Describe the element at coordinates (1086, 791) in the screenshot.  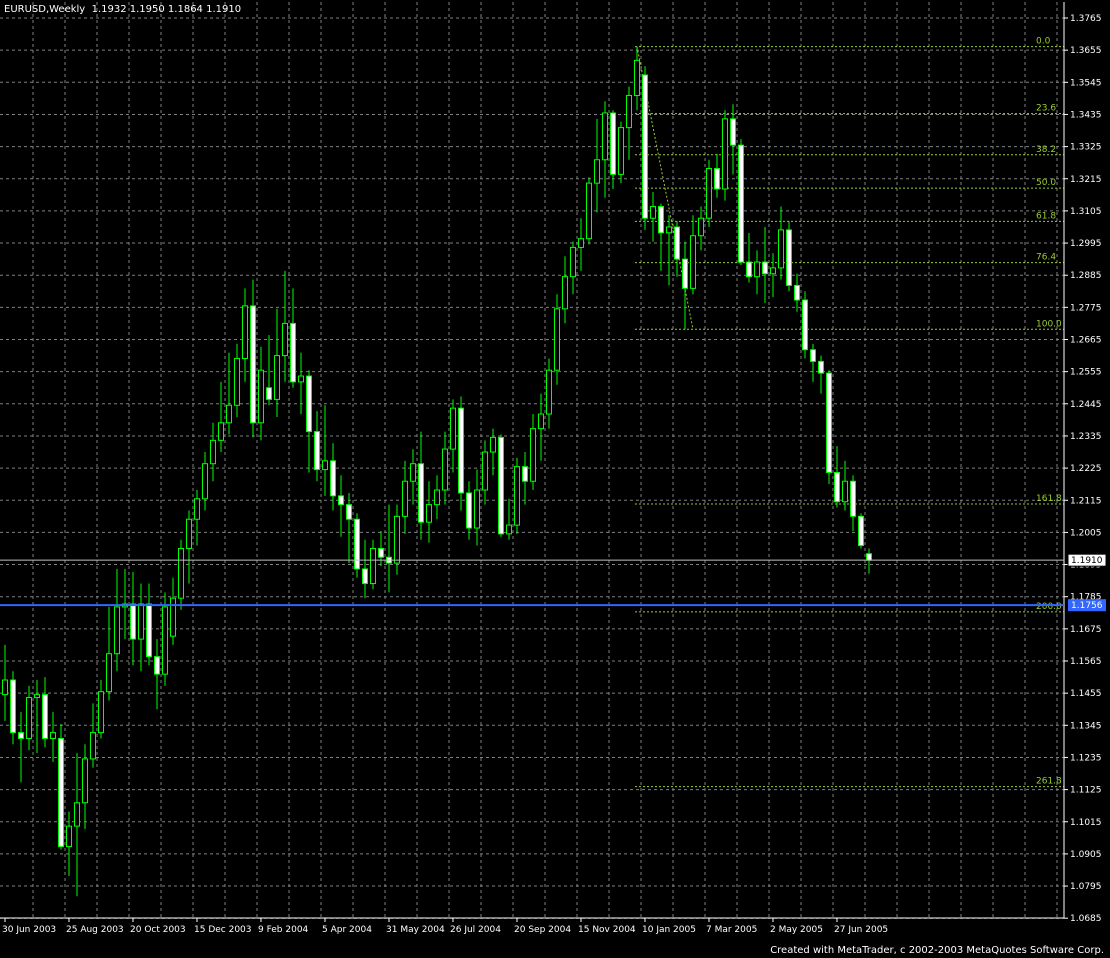
I see `y-tick-label: 1.1125` at that location.